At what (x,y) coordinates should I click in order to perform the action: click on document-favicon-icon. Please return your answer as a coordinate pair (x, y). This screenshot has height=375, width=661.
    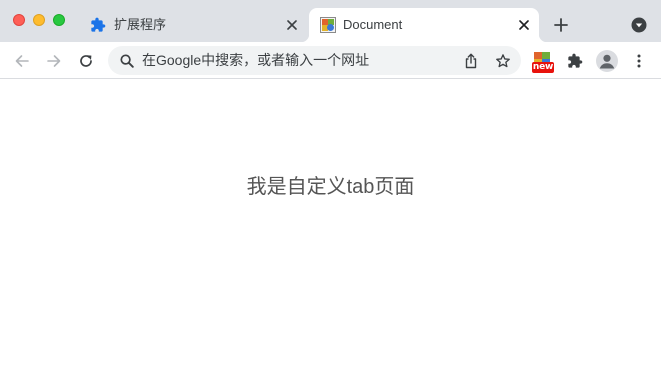
    Looking at the image, I should click on (328, 25).